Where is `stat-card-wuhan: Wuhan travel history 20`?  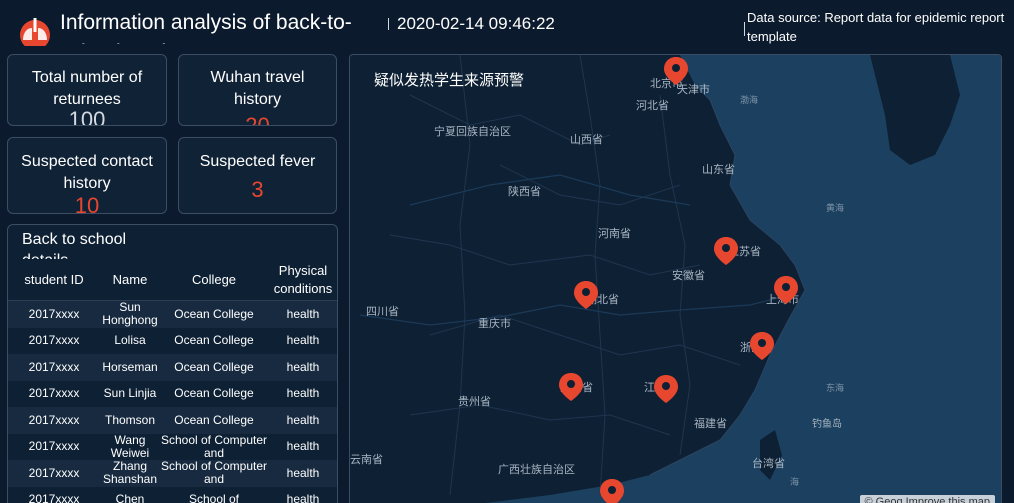
stat-card-wuhan: Wuhan travel history 20 is located at coordinates (257, 90).